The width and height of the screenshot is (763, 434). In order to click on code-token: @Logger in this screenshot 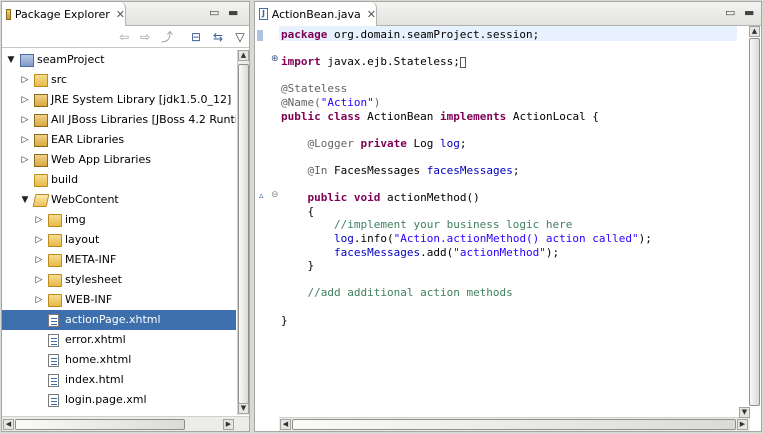, I will do `click(330, 143)`.